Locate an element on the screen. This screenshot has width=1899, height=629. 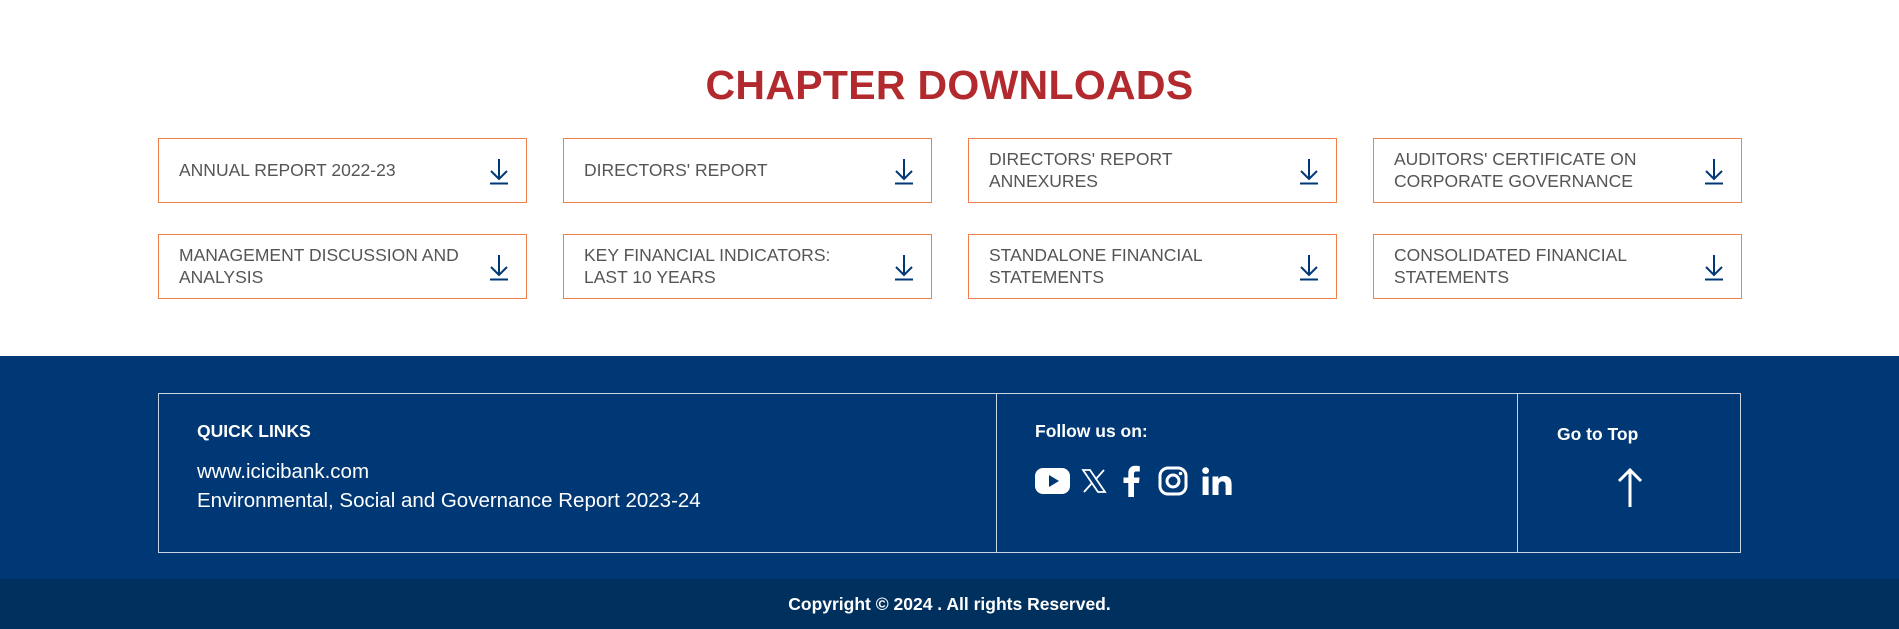
download-card-directors-report-annexures: DIRECTORS' REPORT ANNEXURES is located at coordinates (1152, 170).